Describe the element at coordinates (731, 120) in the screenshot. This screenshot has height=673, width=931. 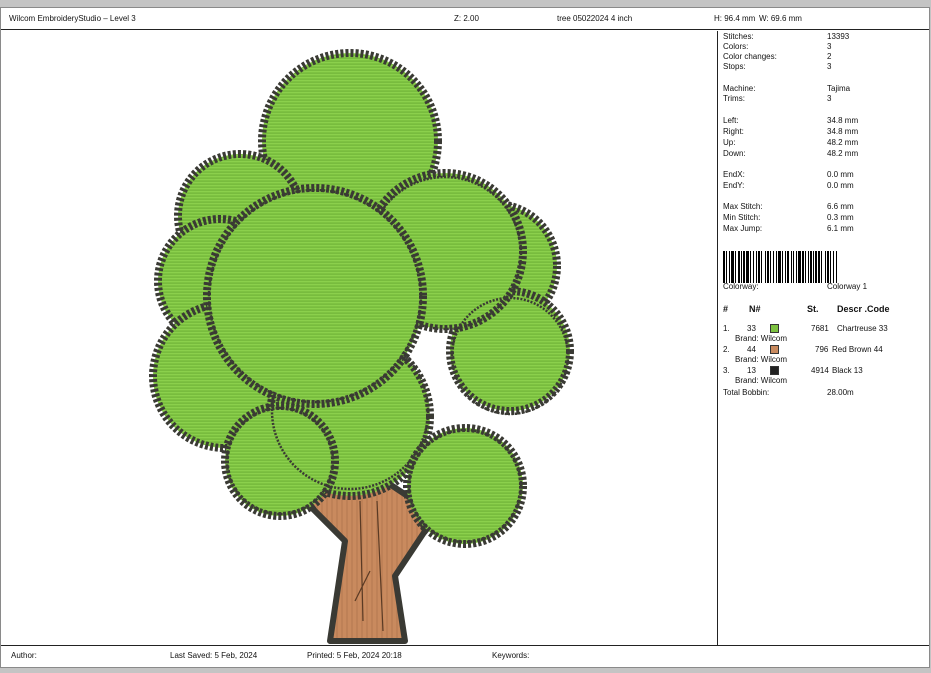
I see `left-label: Left:` at that location.